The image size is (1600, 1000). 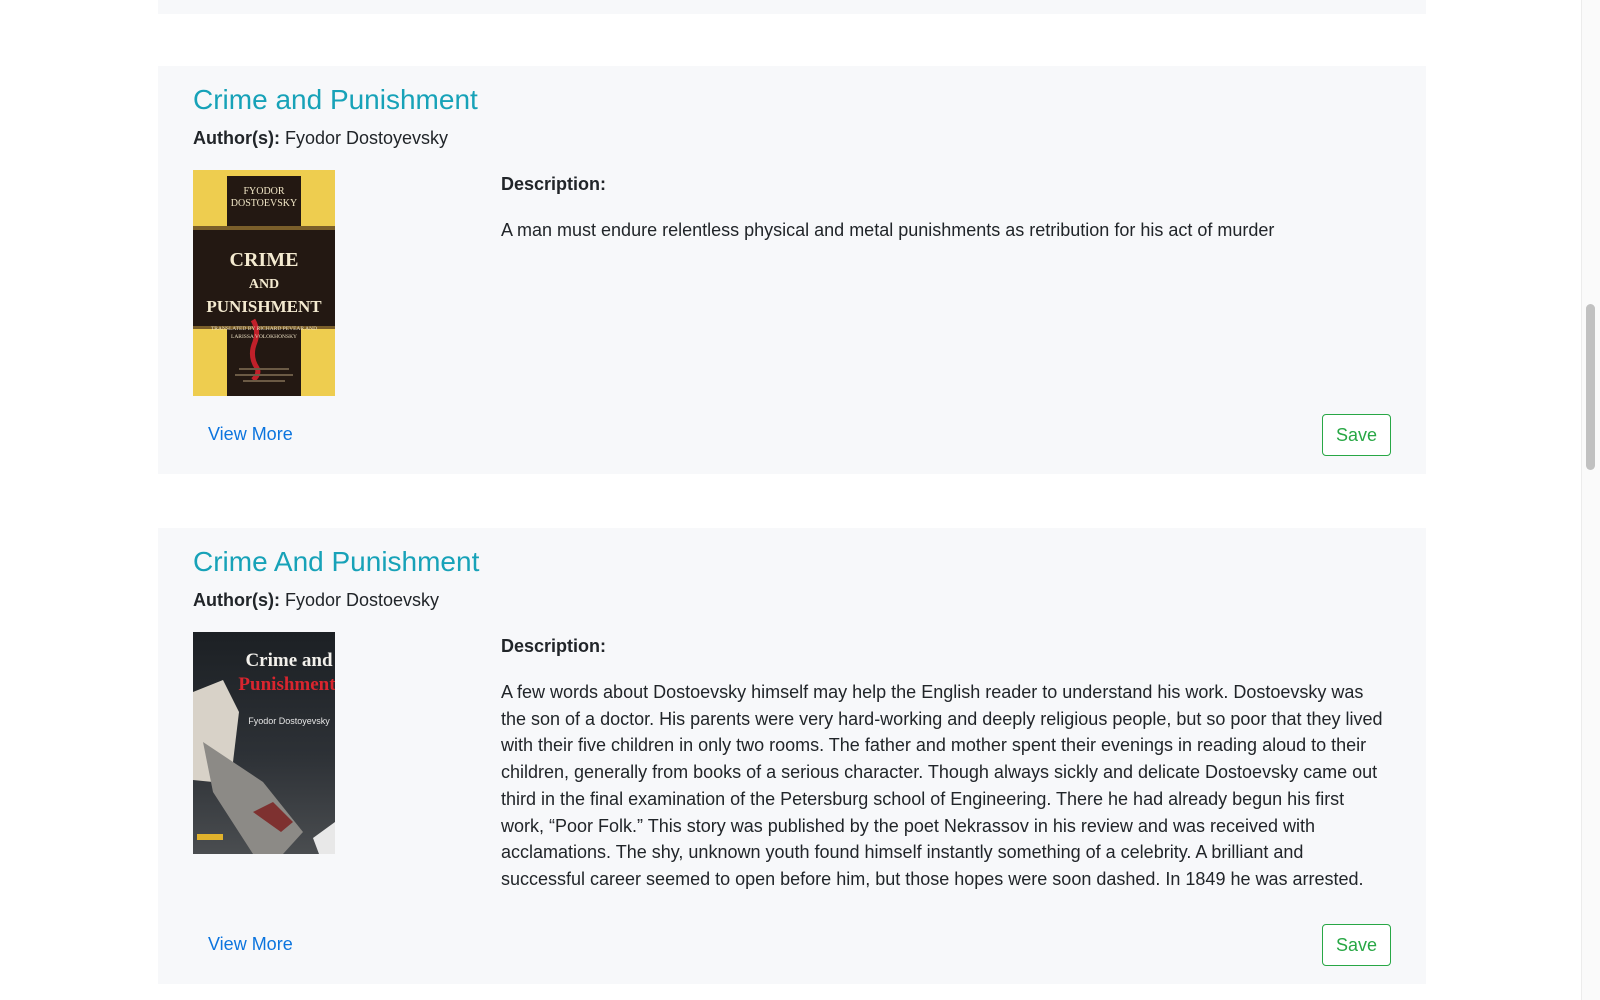 I want to click on cover-title-text: CRIME, so click(x=264, y=260).